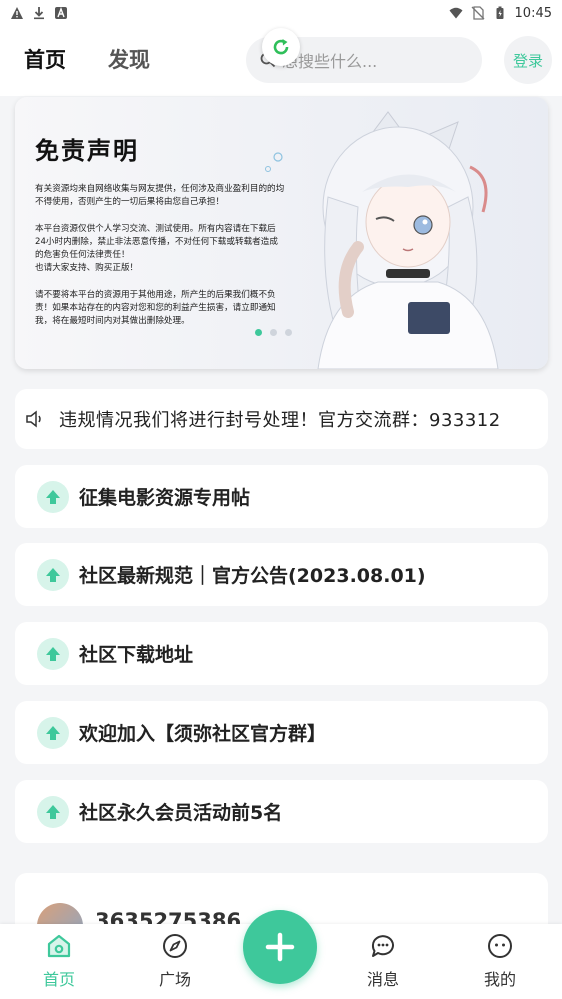  I want to click on nav-square-label: 广场, so click(174, 979).